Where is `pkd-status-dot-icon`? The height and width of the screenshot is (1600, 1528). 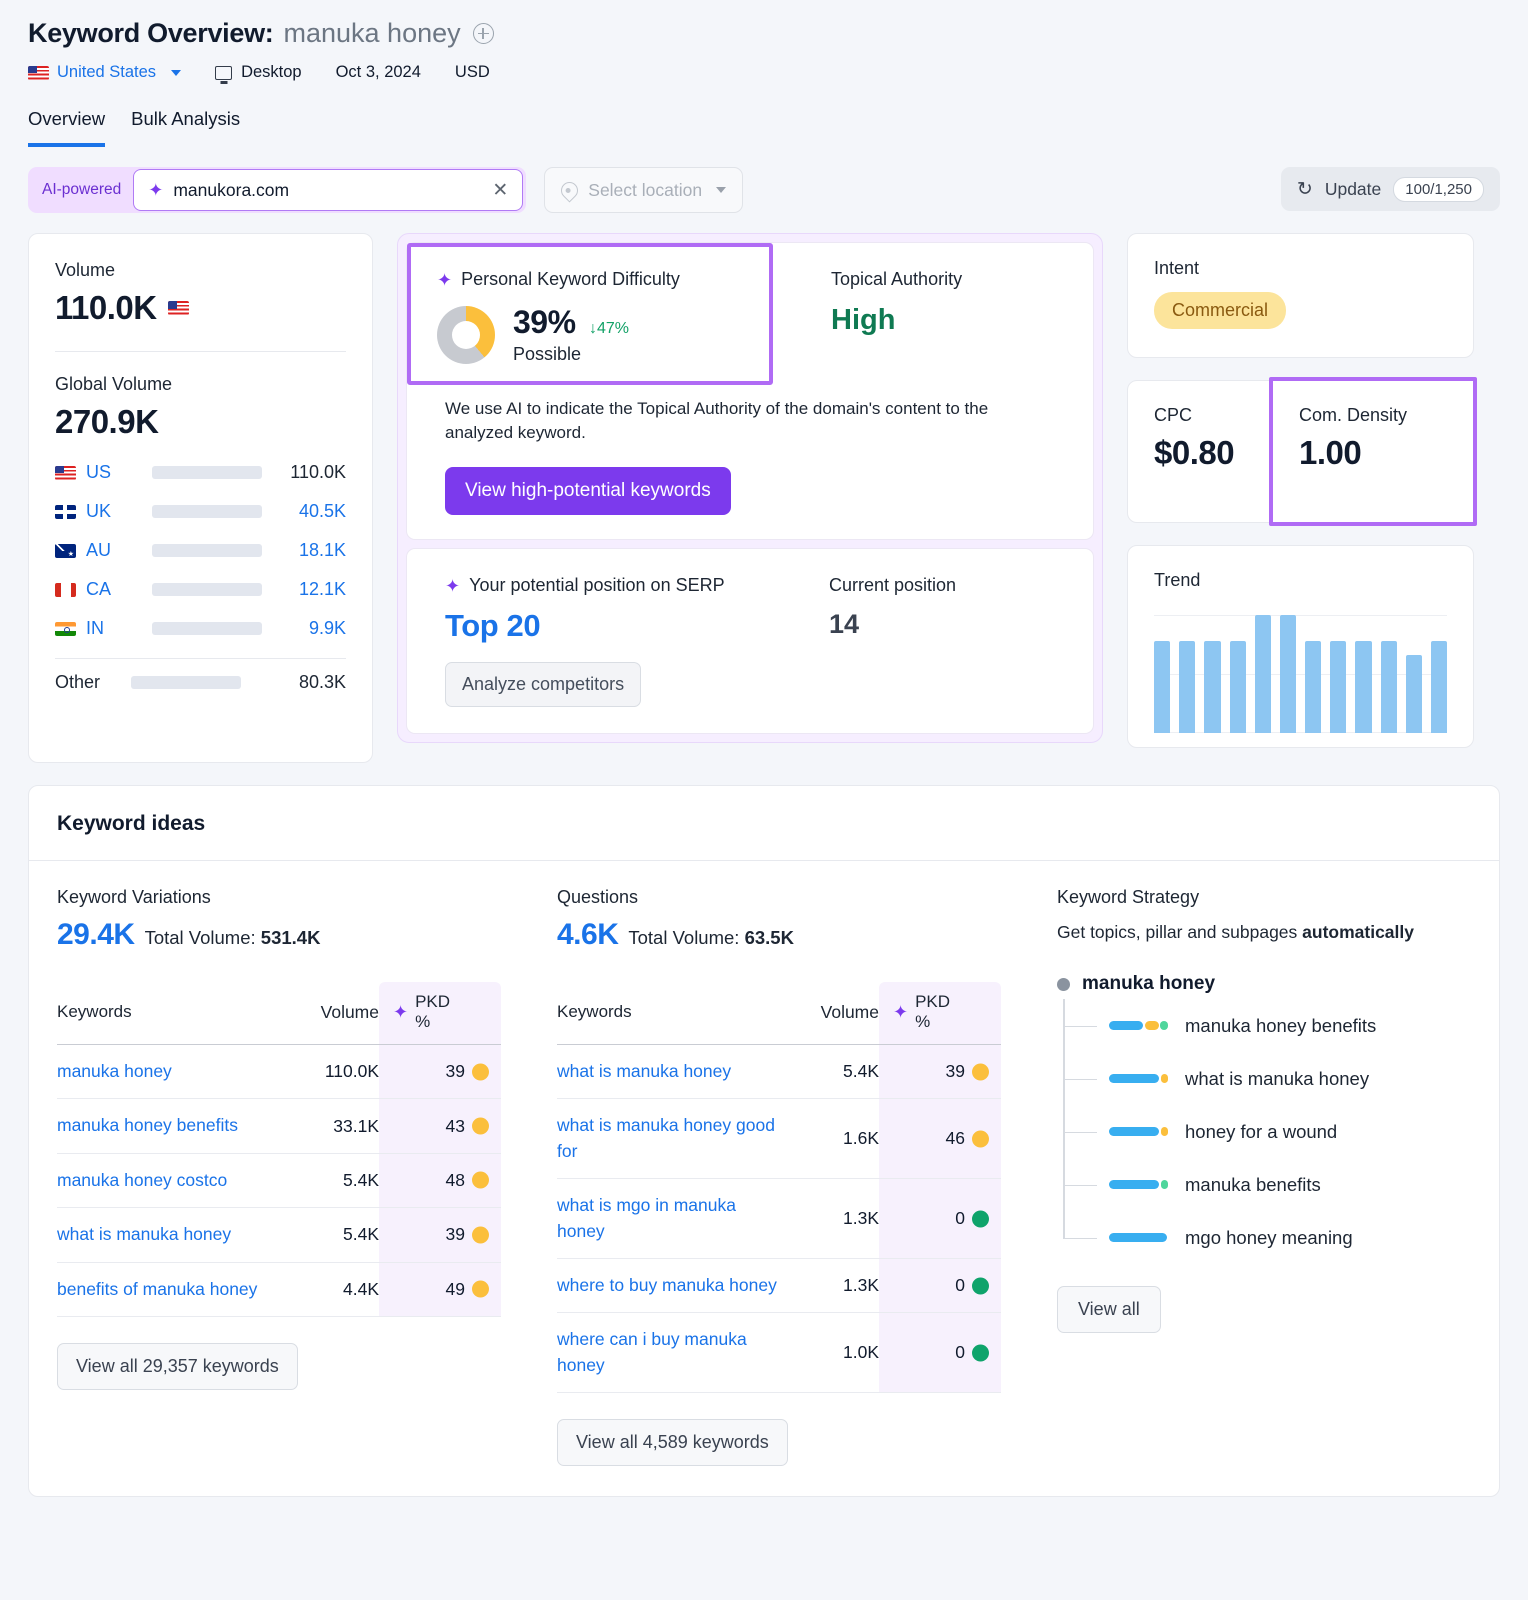
pkd-status-dot-icon is located at coordinates (480, 1289).